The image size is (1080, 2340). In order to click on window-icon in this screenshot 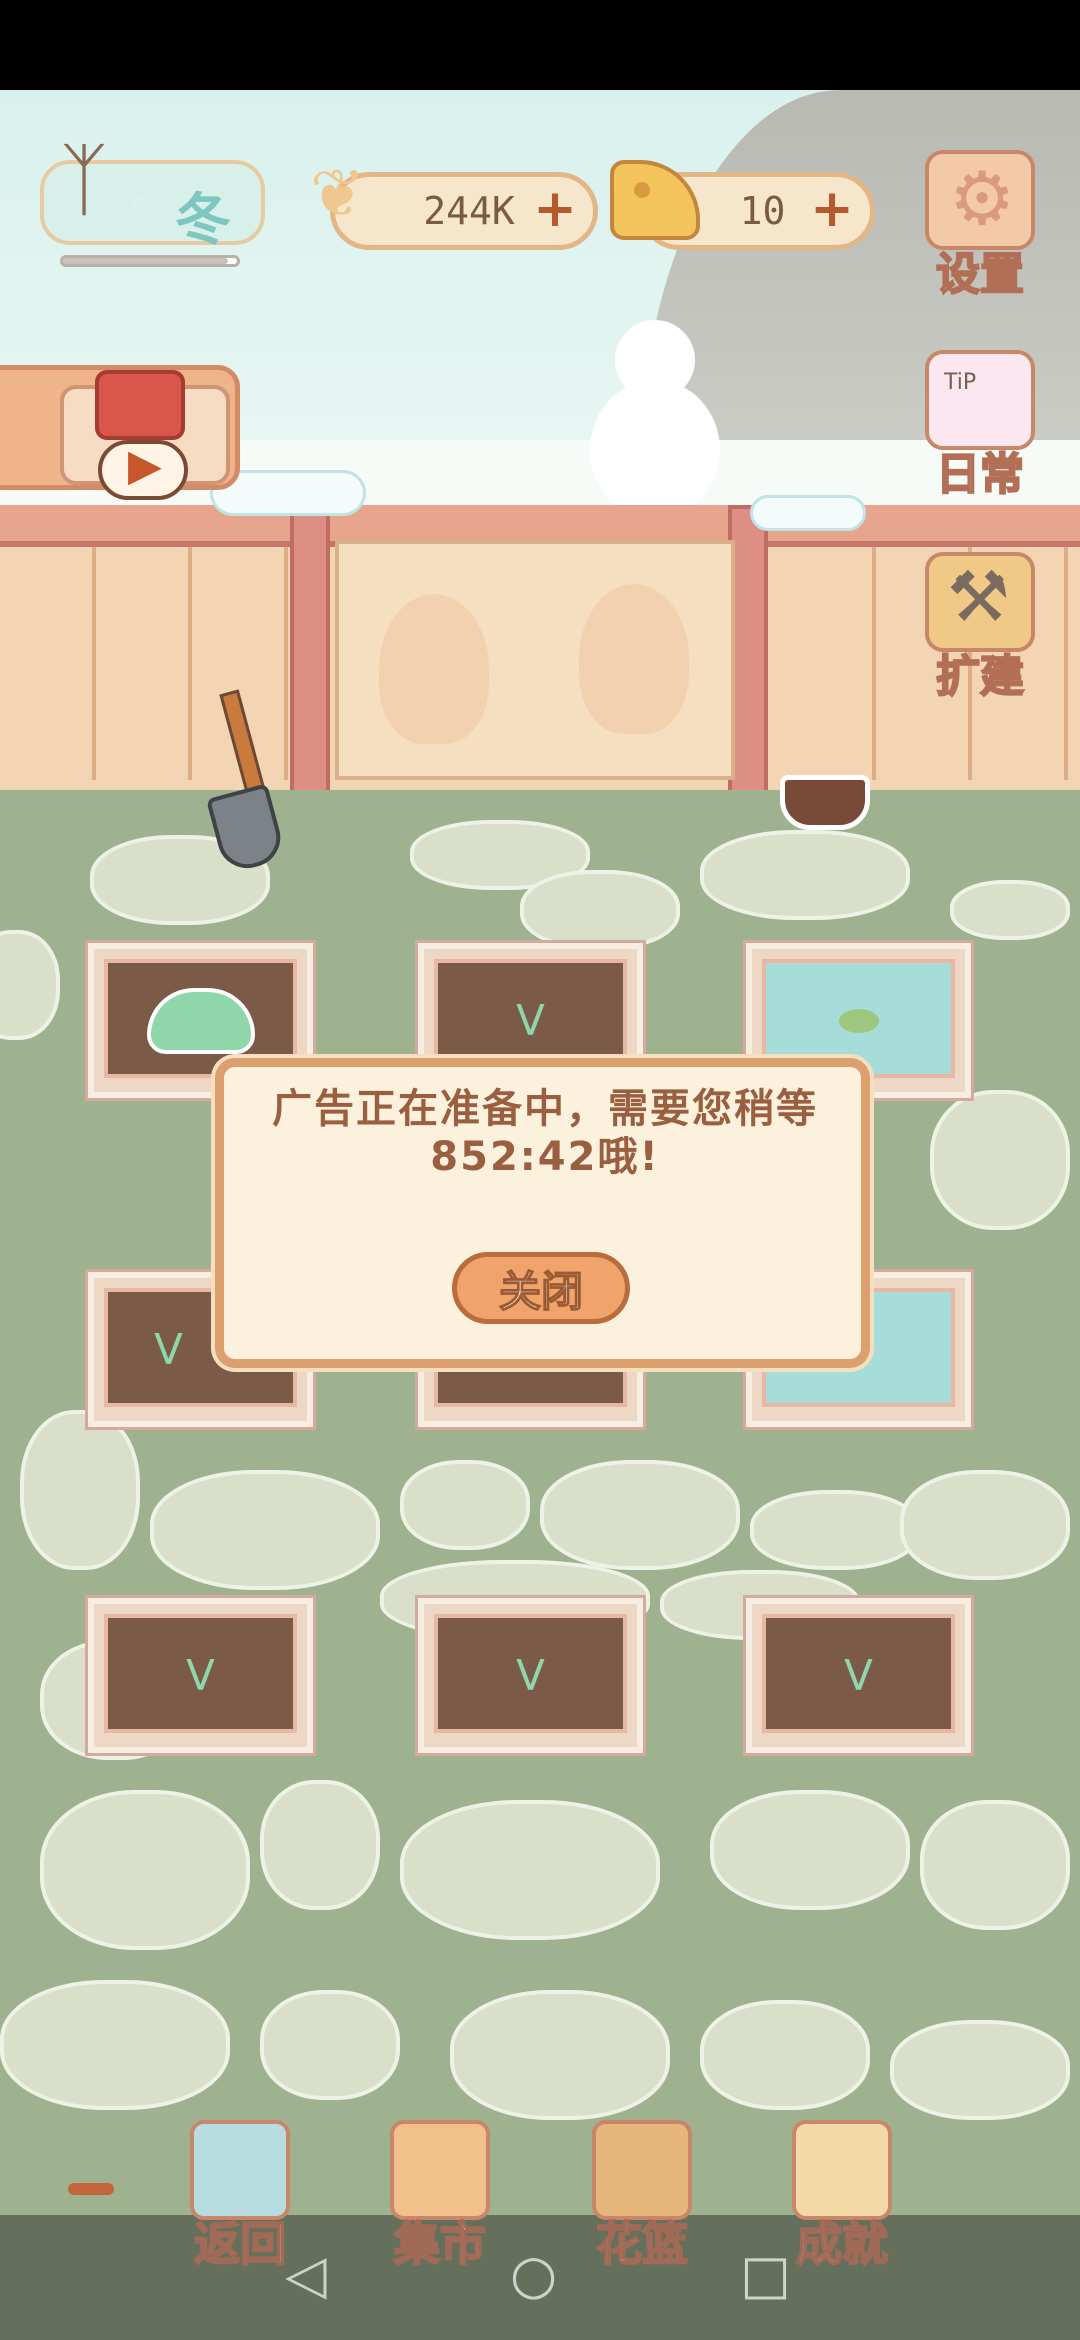, I will do `click(240, 2170)`.